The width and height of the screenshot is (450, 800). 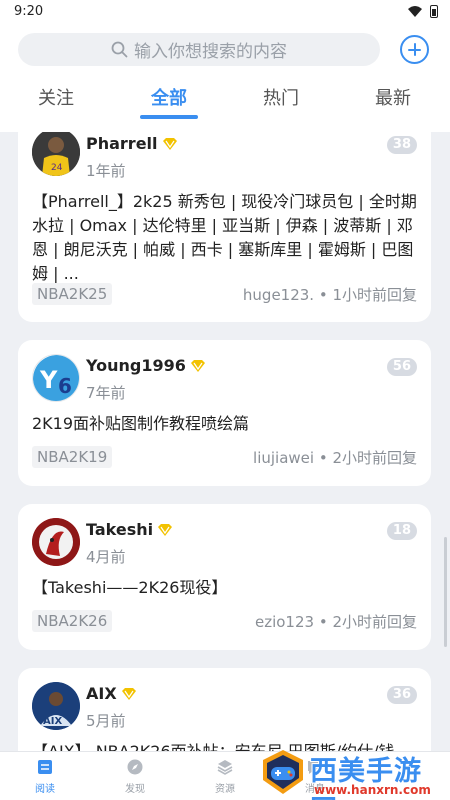 I want to click on battery-icon, so click(x=434, y=11).